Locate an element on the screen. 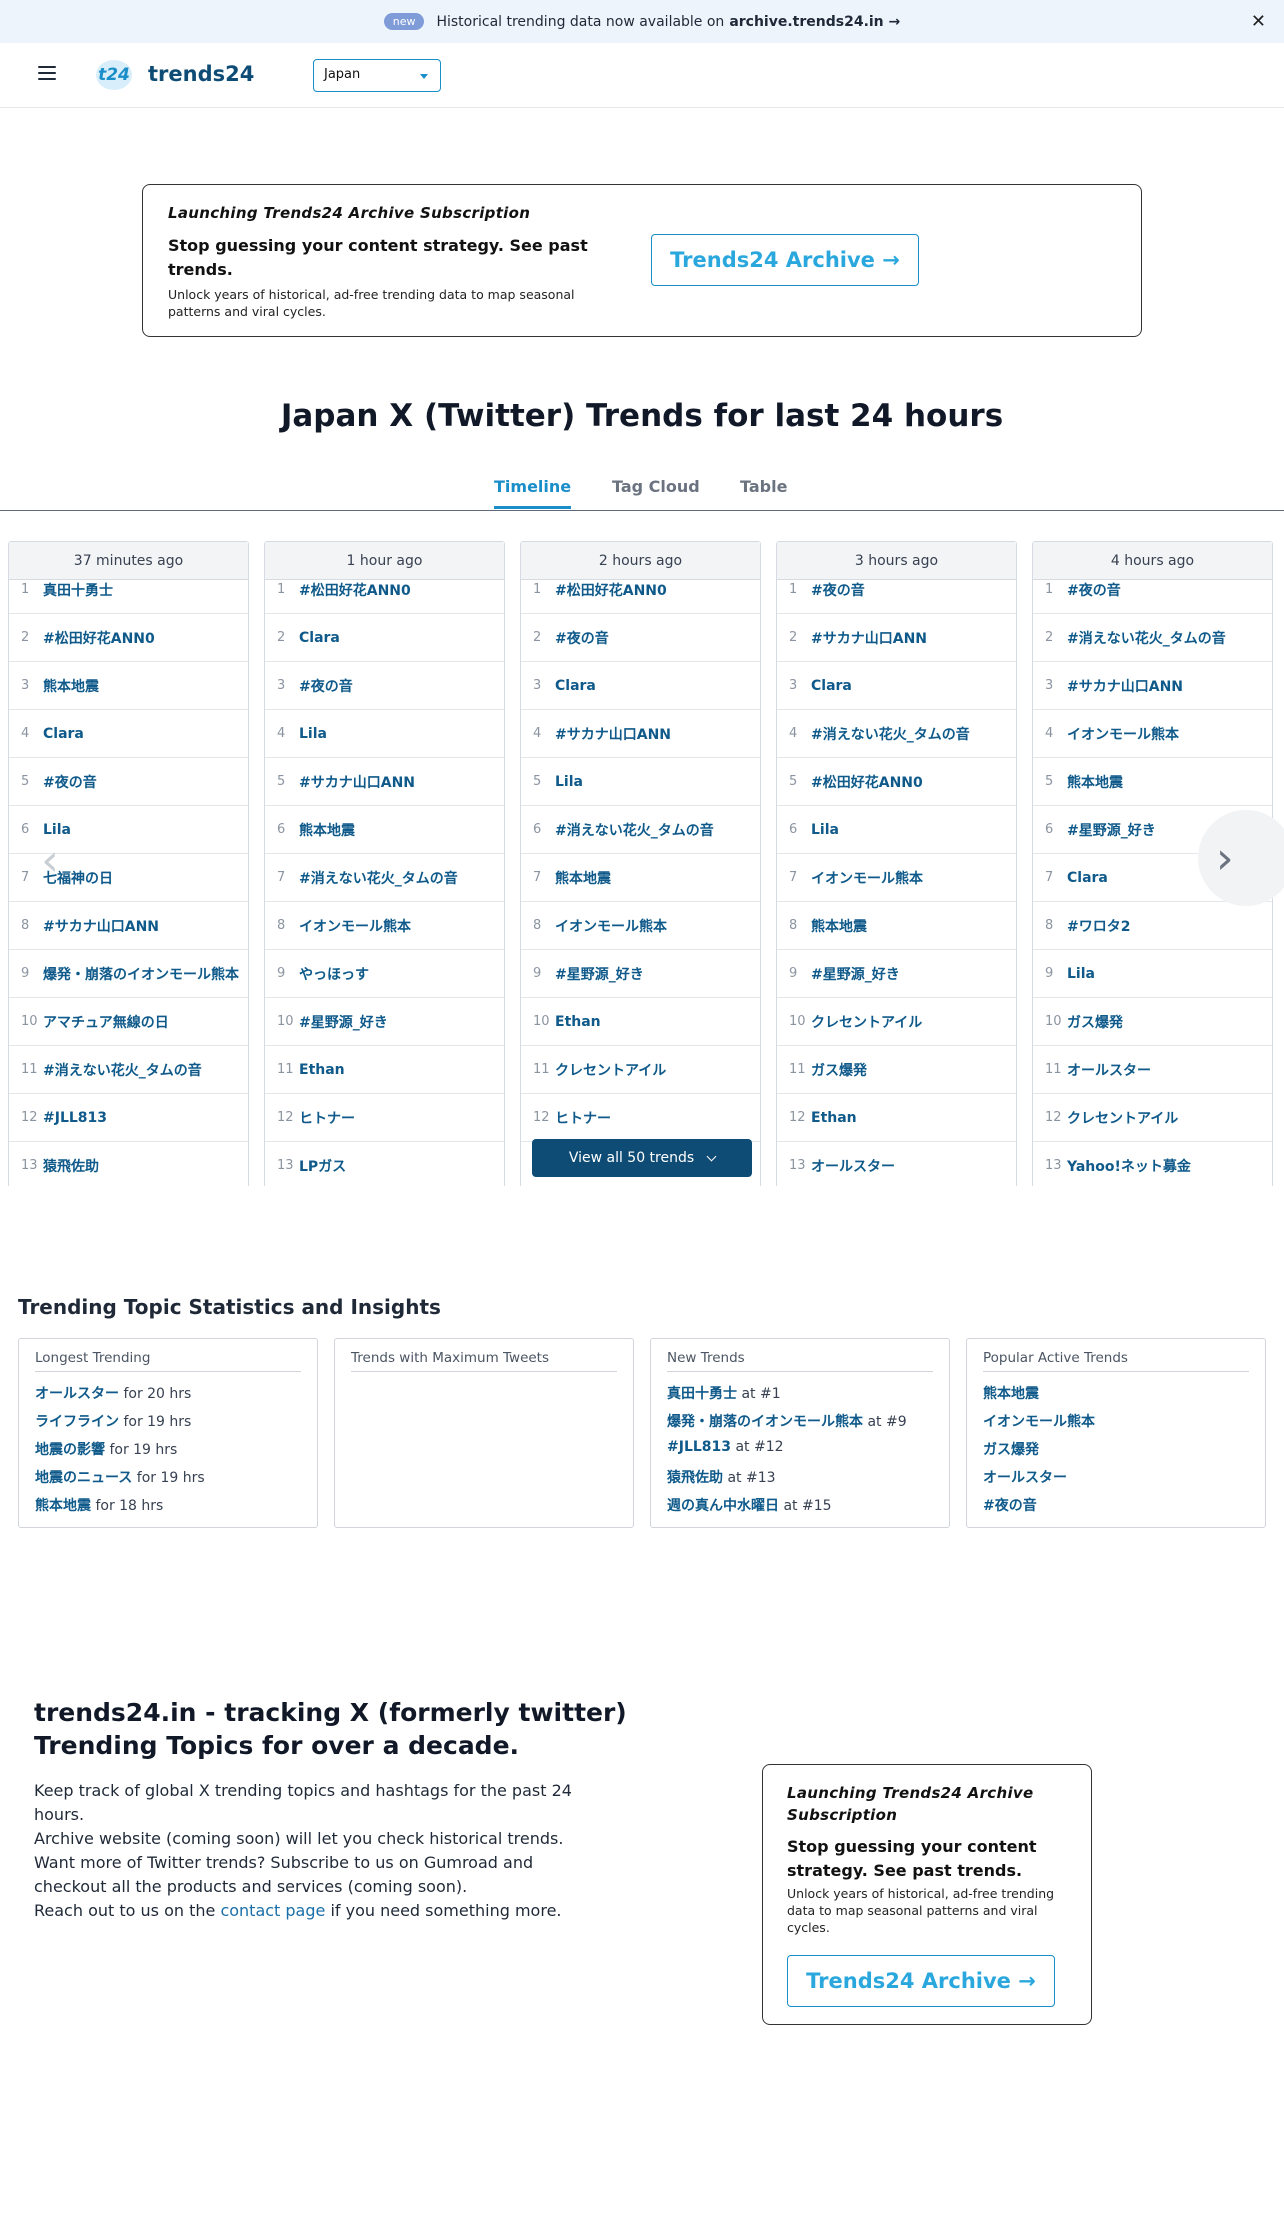 Image resolution: width=1284 pixels, height=2218 pixels. trend-rank: 7 is located at coordinates (1049, 877).